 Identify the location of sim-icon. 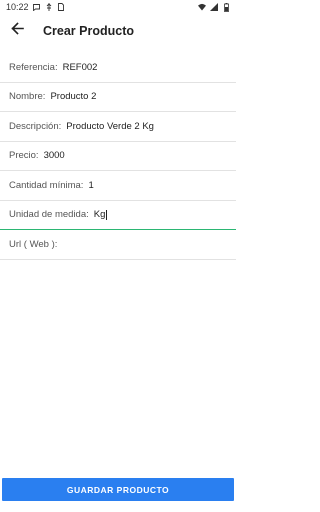
(61, 7).